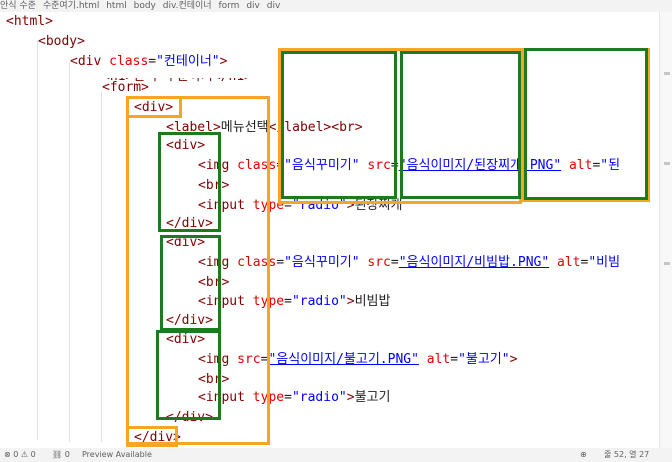 The image size is (672, 462). What do you see at coordinates (116, 6) in the screenshot?
I see `breadcrumb-item: html` at bounding box center [116, 6].